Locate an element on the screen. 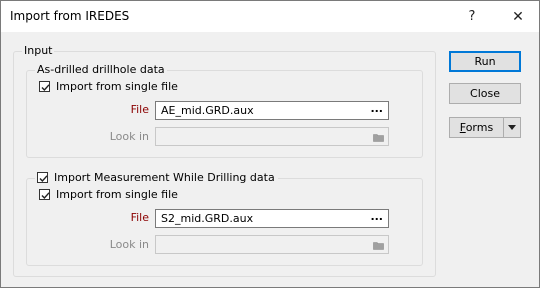  window-title: Import from IREDES is located at coordinates (70, 16).